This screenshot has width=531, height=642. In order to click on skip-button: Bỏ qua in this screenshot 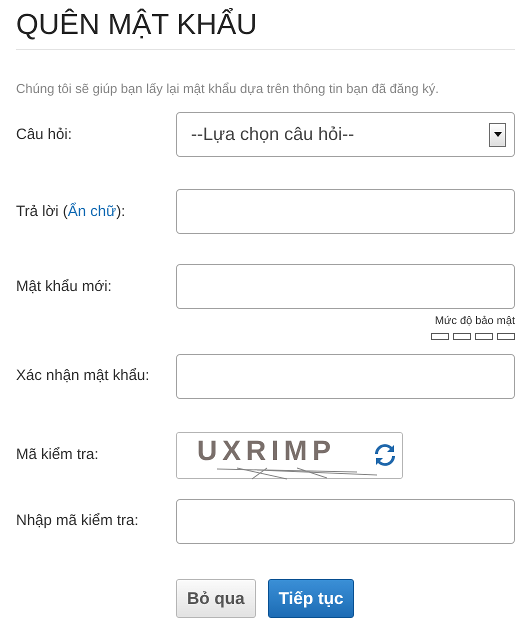, I will do `click(216, 598)`.